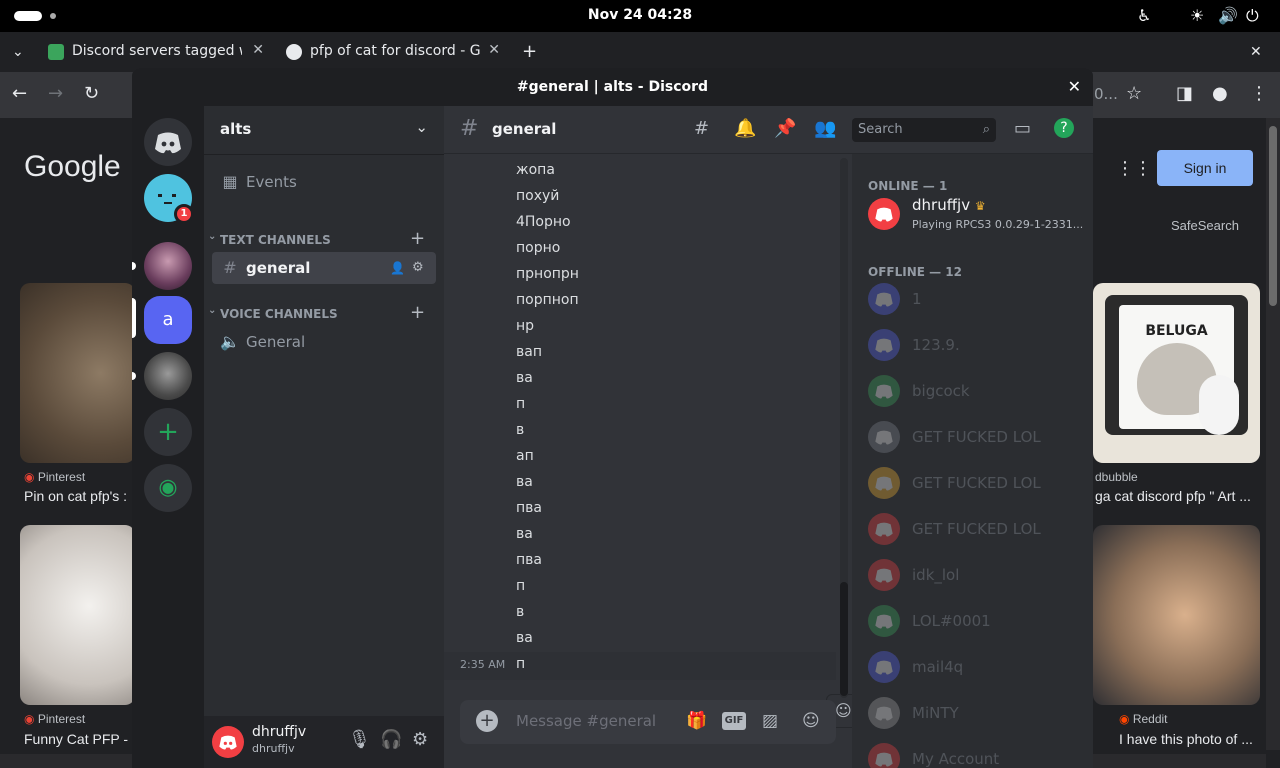  What do you see at coordinates (973, 714) in the screenshot?
I see `member-item-offline: MiNTY` at bounding box center [973, 714].